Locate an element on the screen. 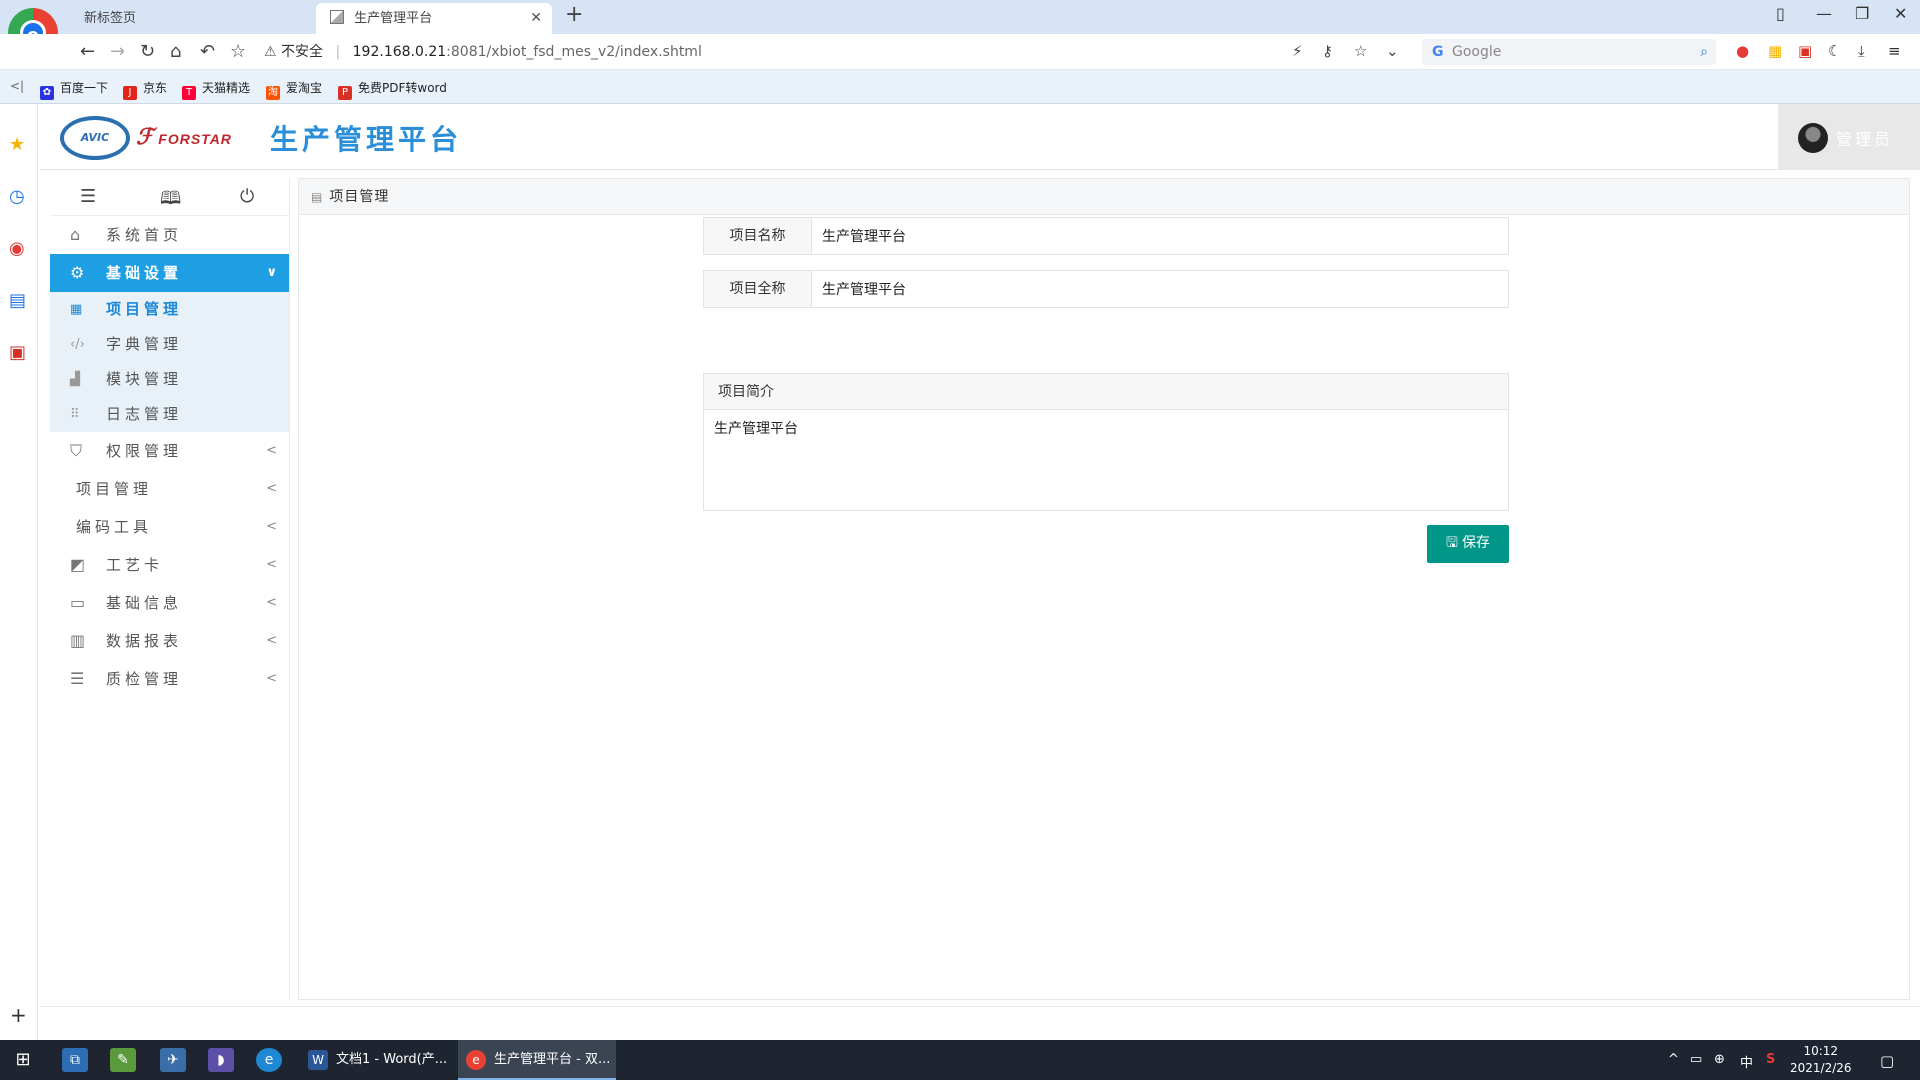  tab-production-platform: 生产管理平台 ✕ is located at coordinates (434, 18).